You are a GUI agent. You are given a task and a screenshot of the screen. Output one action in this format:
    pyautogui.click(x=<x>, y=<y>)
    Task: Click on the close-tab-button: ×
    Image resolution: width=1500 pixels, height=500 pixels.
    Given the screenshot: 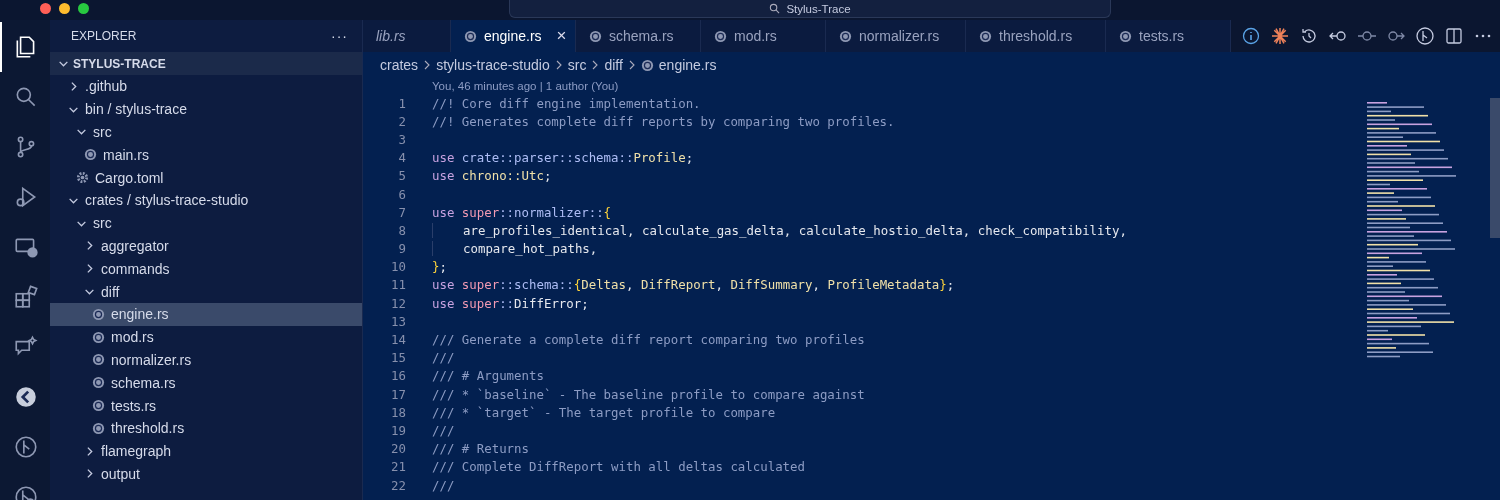 What is the action you would take?
    pyautogui.click(x=561, y=36)
    